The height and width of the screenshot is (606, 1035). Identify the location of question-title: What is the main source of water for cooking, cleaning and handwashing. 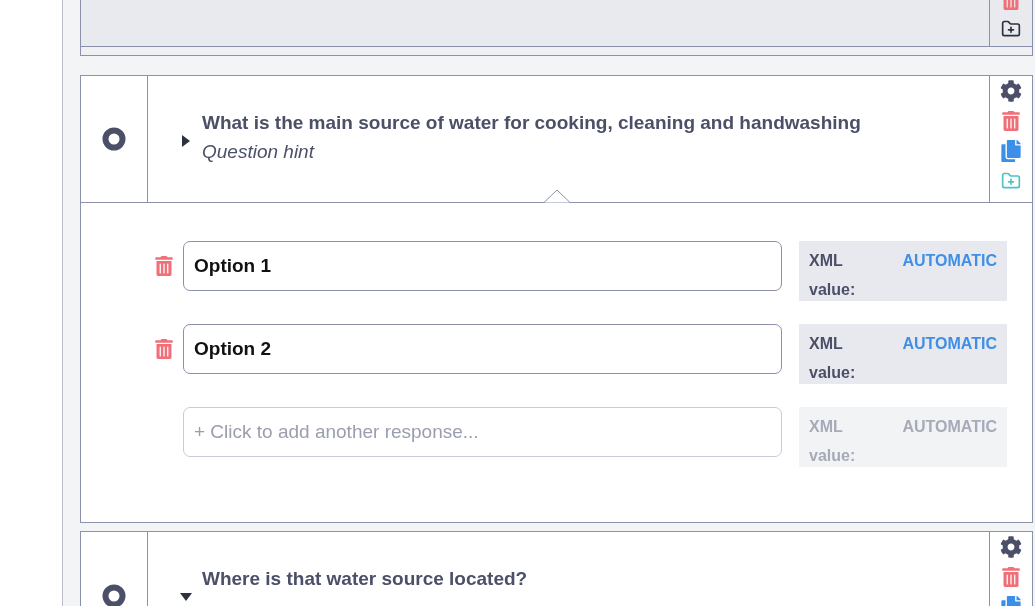
(531, 123).